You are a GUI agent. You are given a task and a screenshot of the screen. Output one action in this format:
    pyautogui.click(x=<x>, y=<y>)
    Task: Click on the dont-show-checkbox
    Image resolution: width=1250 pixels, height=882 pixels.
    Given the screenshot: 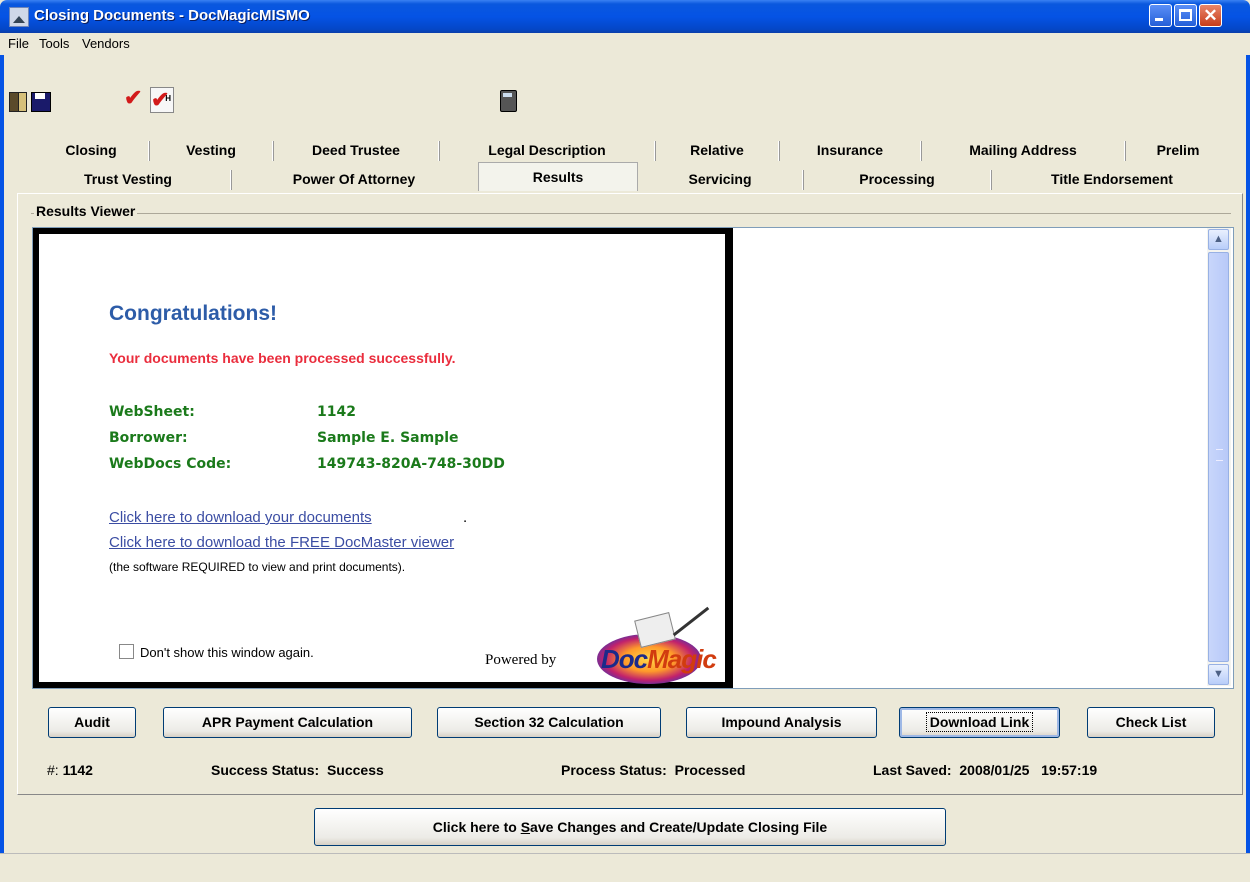 What is the action you would take?
    pyautogui.click(x=126, y=651)
    